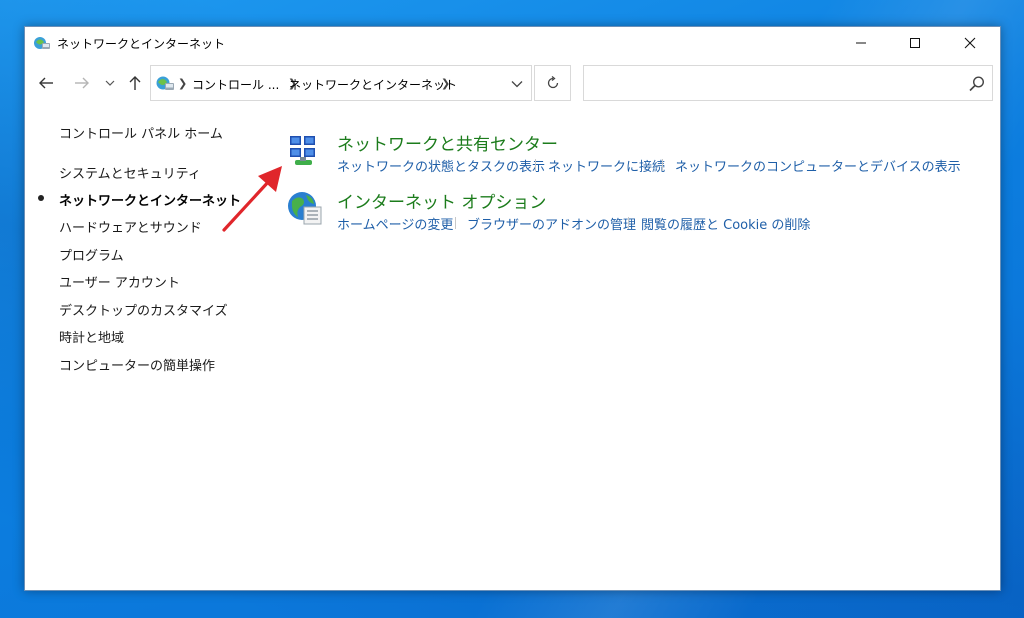  I want to click on sidebar-item-appearance: デスクトップのカスタマイズ, so click(143, 309).